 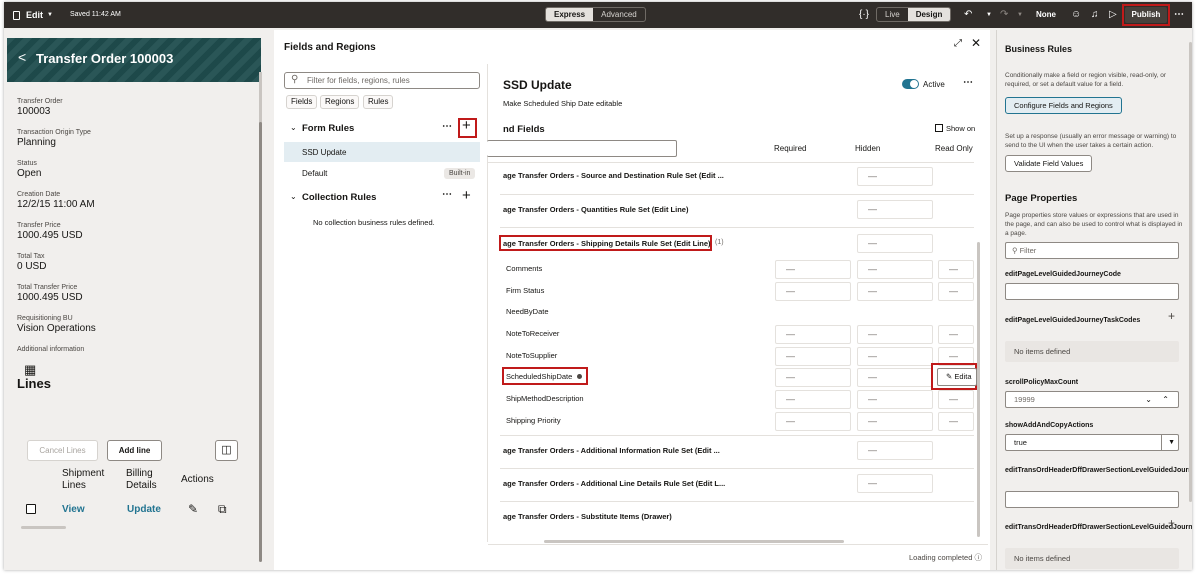 What do you see at coordinates (33, 15) in the screenshot?
I see `edit-menu: Edit ▼` at bounding box center [33, 15].